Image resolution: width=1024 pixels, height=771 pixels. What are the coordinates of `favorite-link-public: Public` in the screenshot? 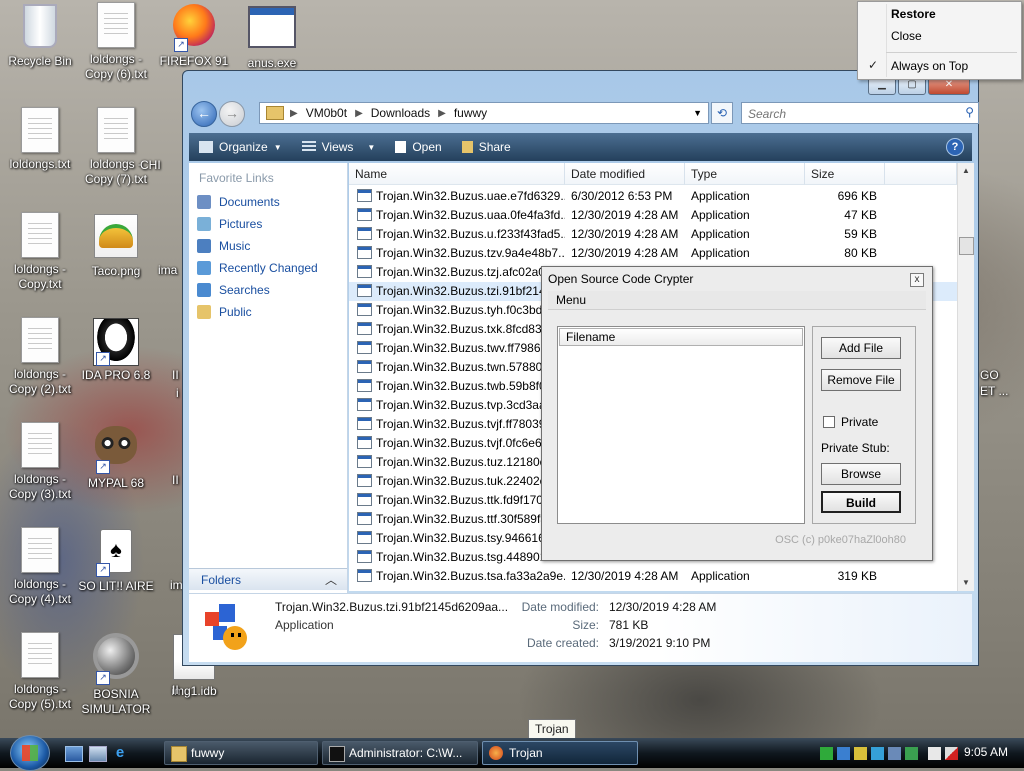 It's located at (268, 312).